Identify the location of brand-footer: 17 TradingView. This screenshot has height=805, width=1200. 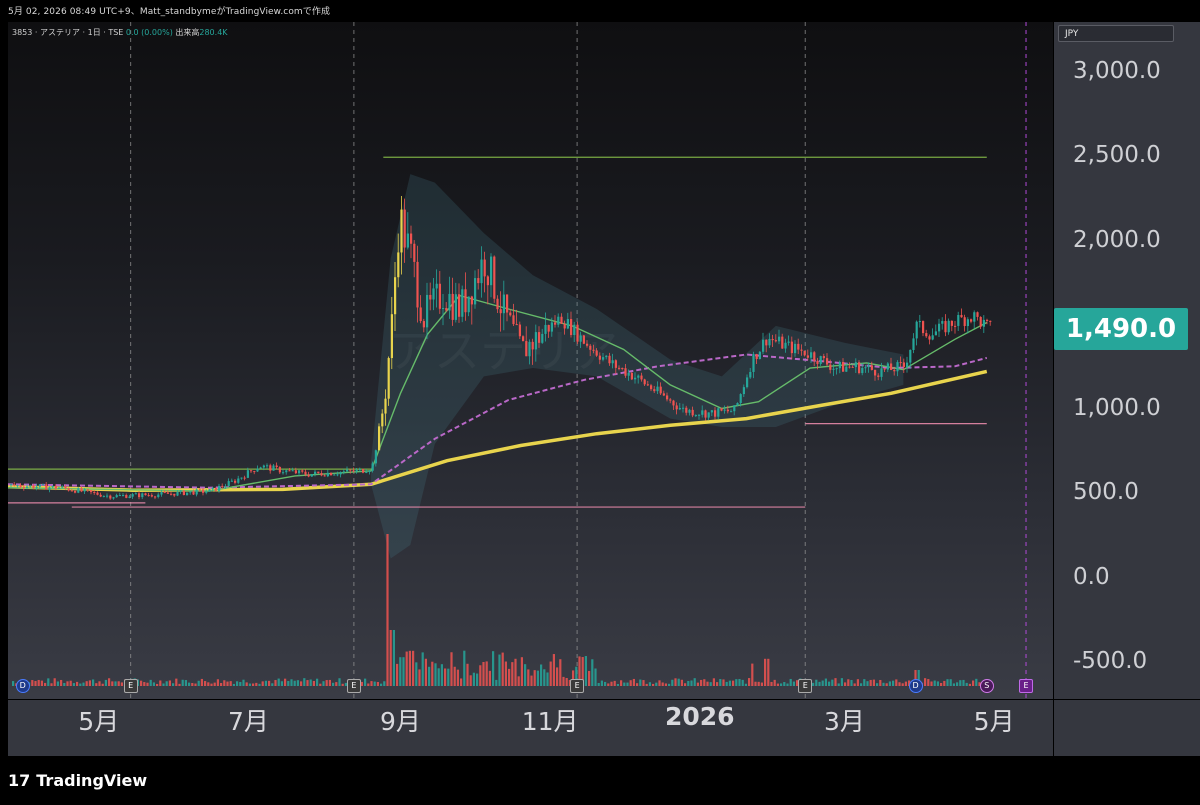
(77, 780).